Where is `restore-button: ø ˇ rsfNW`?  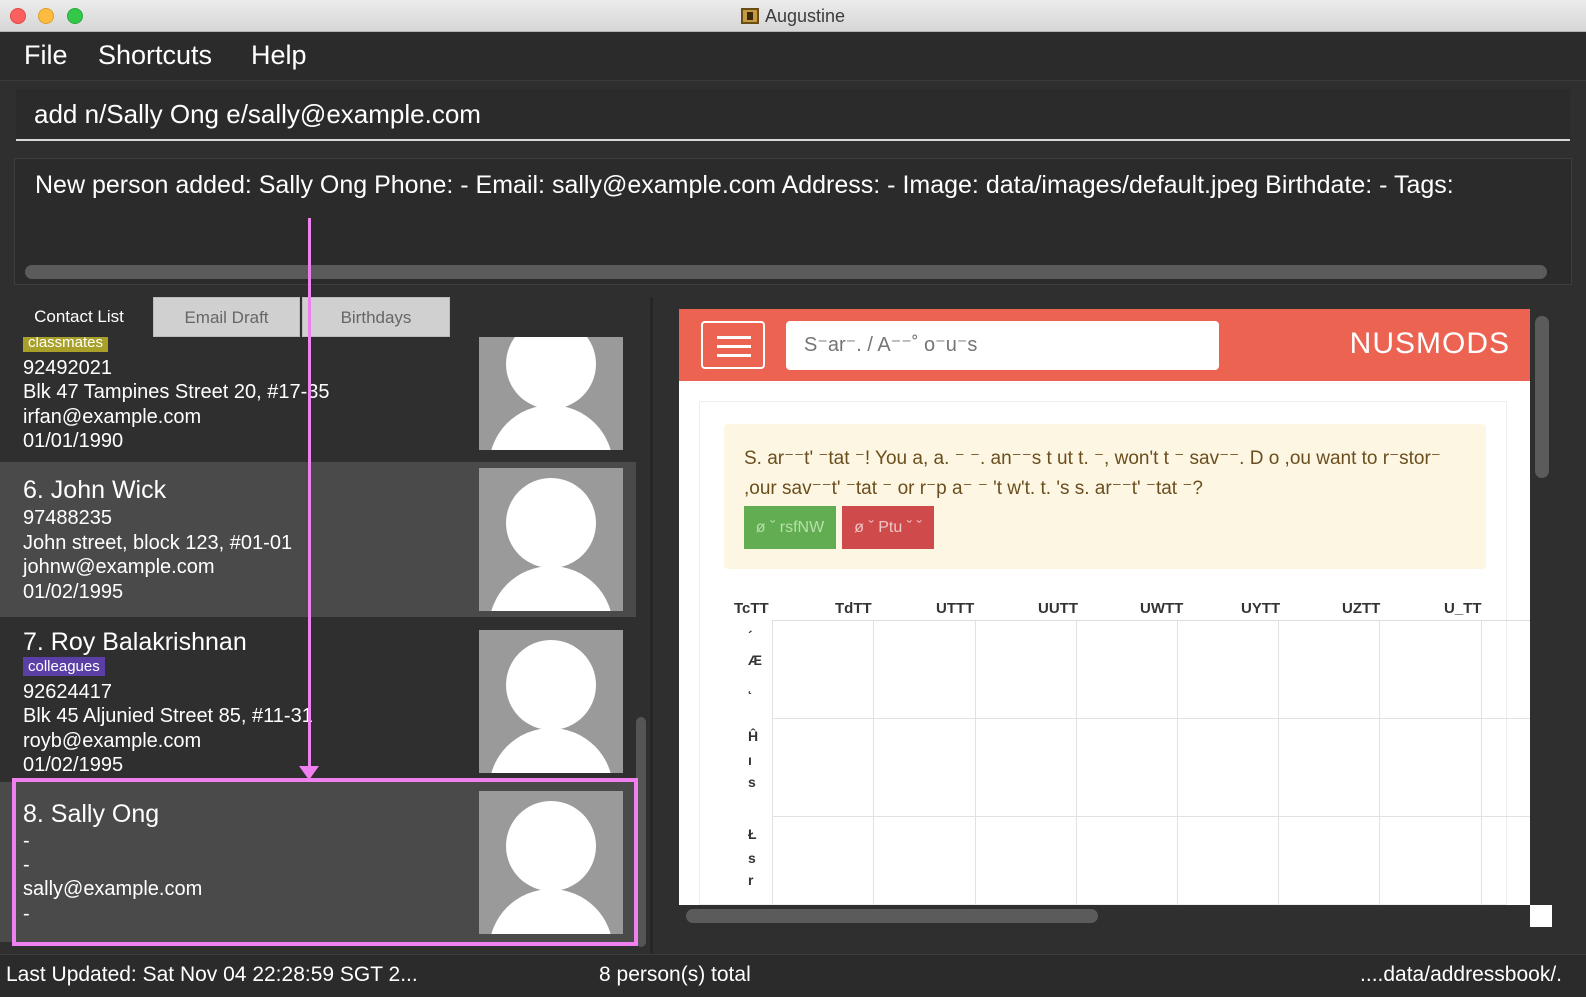 restore-button: ø ˇ rsfNW is located at coordinates (790, 527).